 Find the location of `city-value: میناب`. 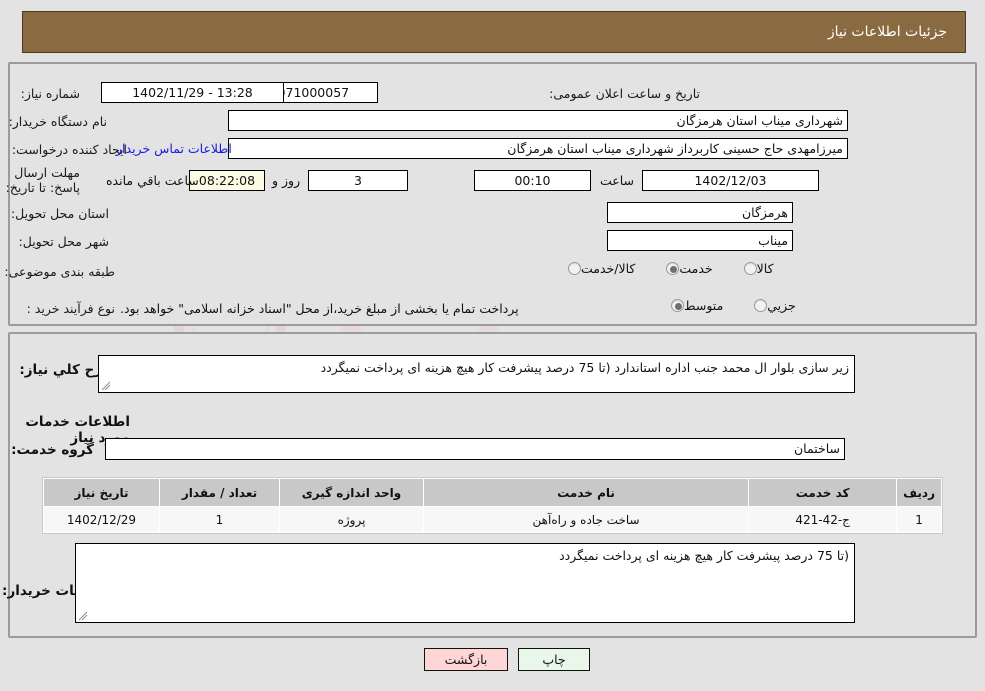

city-value: میناب is located at coordinates (700, 240).